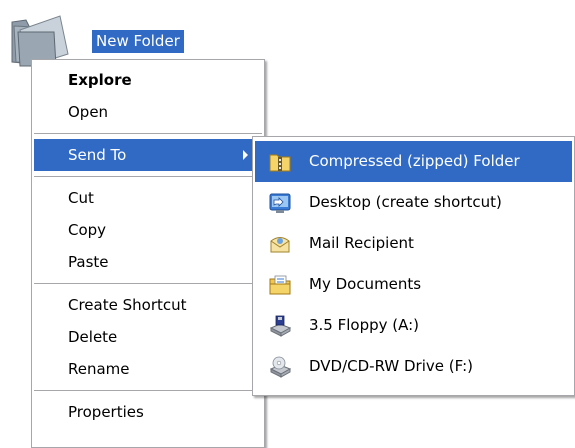 The image size is (575, 448). I want to click on submenu-item-label: Compressed (zipped) Folder, so click(414, 161).